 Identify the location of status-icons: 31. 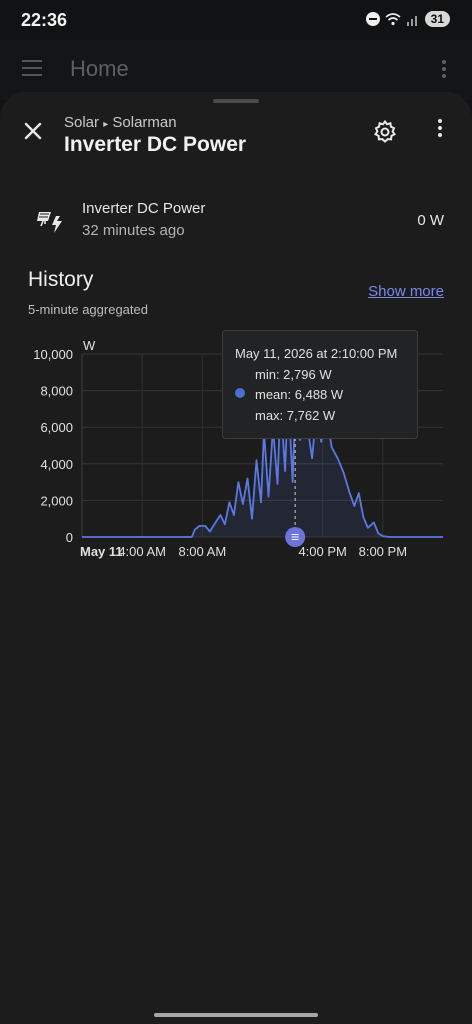
(407, 19).